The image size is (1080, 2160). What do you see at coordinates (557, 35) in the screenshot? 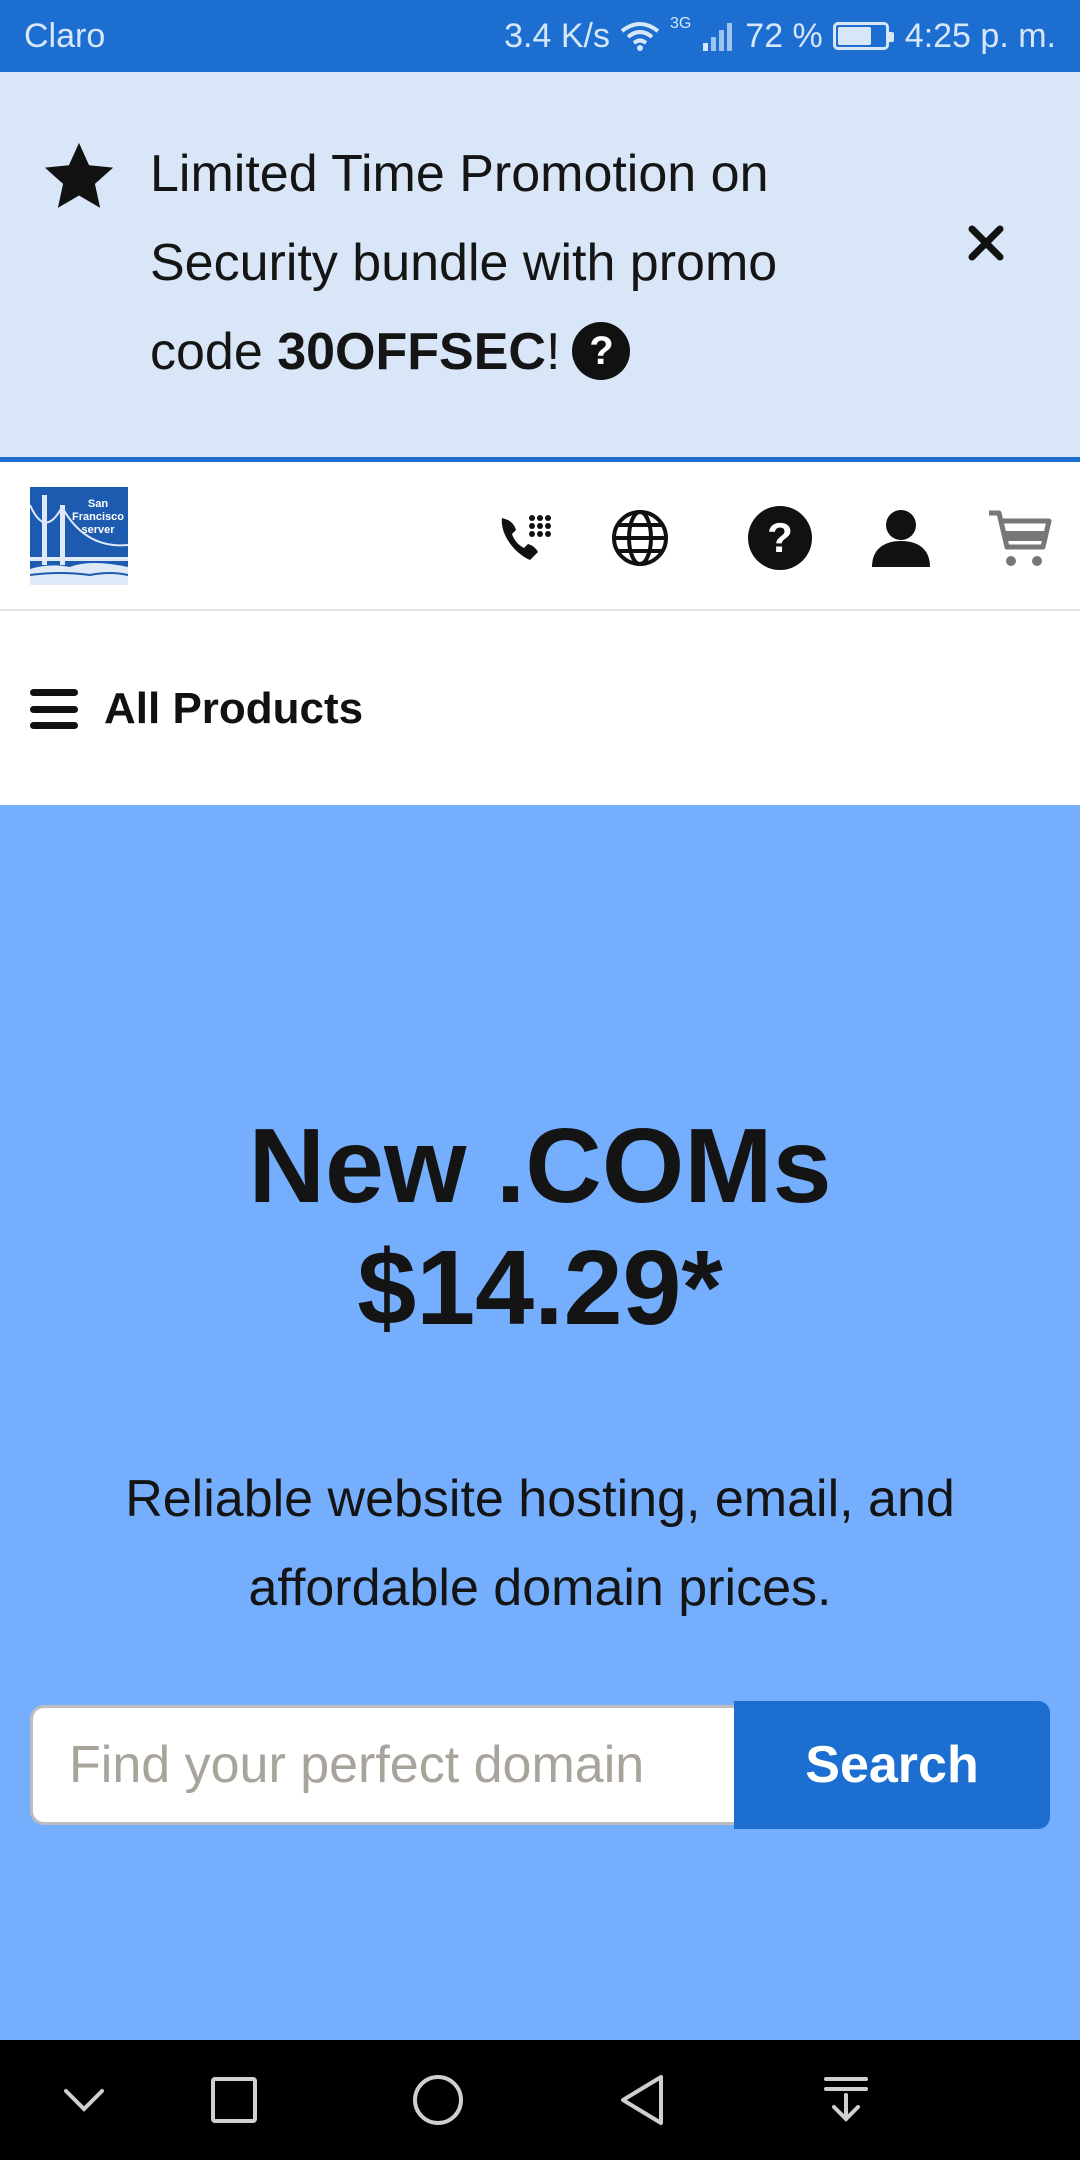
I see `network-speed: 3.4 K/s` at bounding box center [557, 35].